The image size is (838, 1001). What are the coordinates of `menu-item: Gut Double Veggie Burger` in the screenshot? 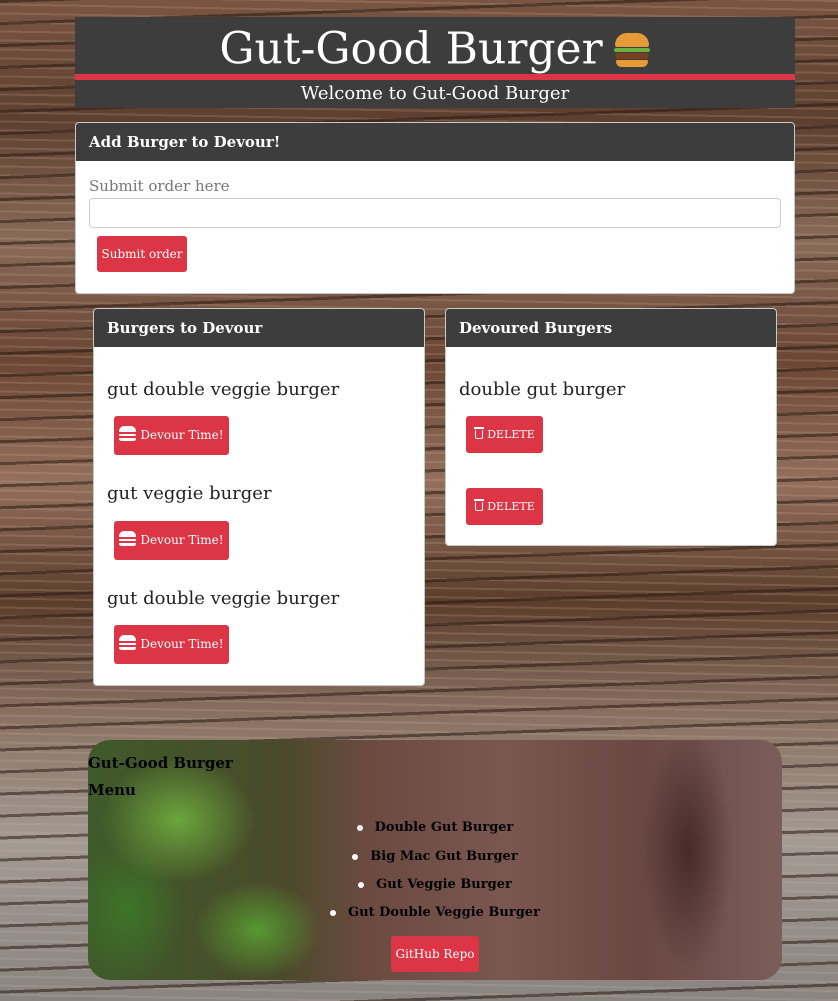 It's located at (435, 912).